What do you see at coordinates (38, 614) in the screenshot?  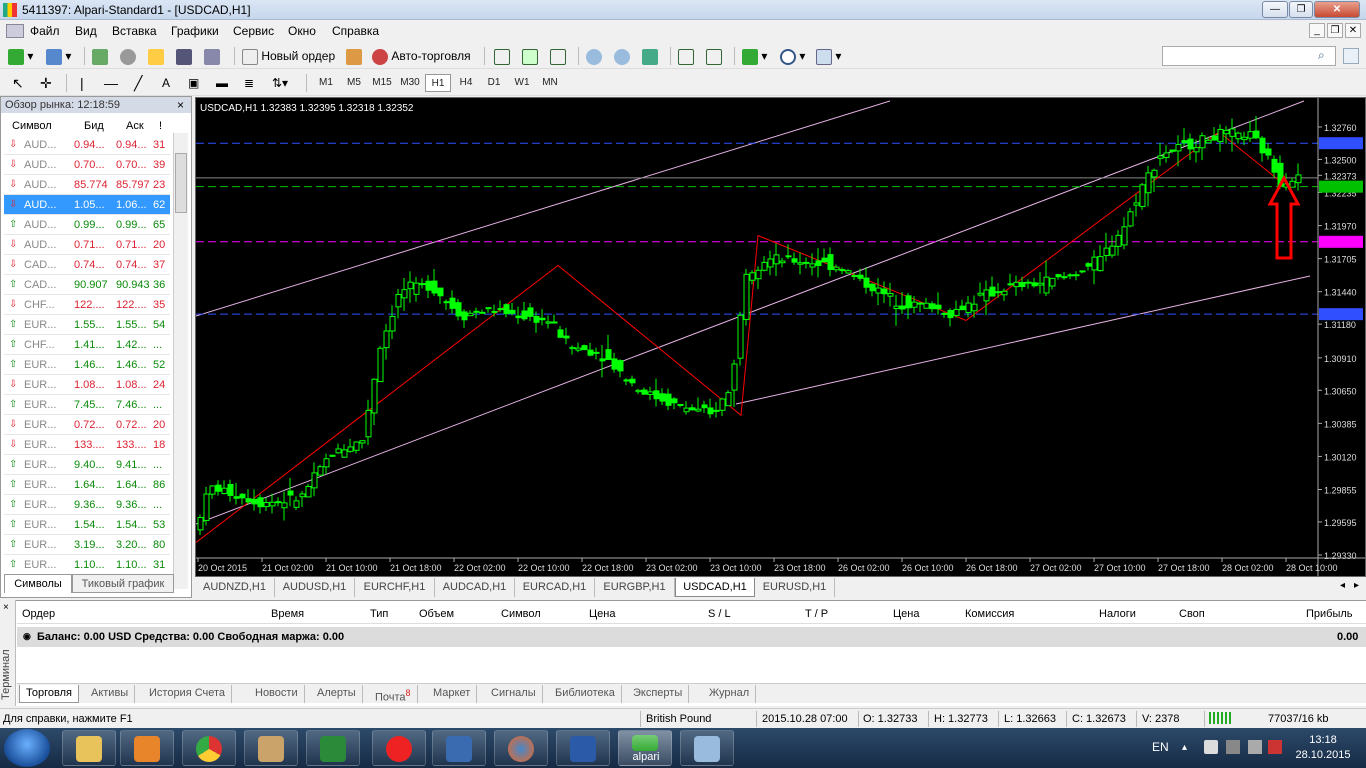 I see `col-order: Ордер` at bounding box center [38, 614].